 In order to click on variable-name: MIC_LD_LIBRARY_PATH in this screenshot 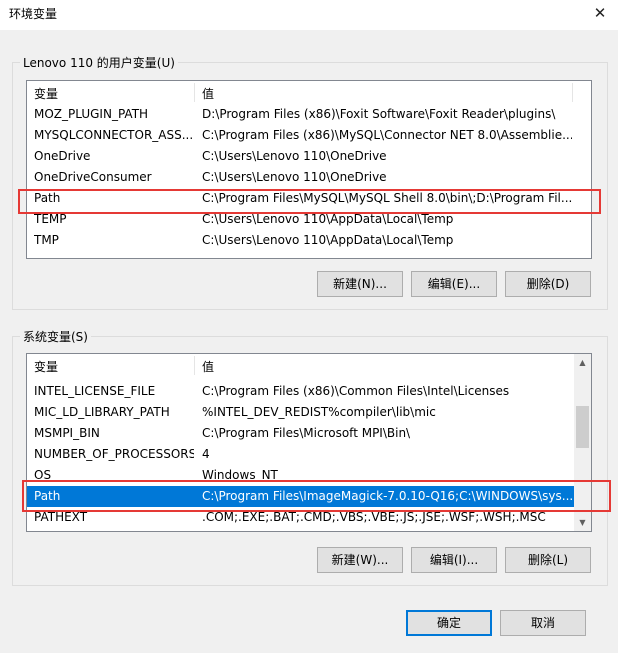, I will do `click(102, 412)`.